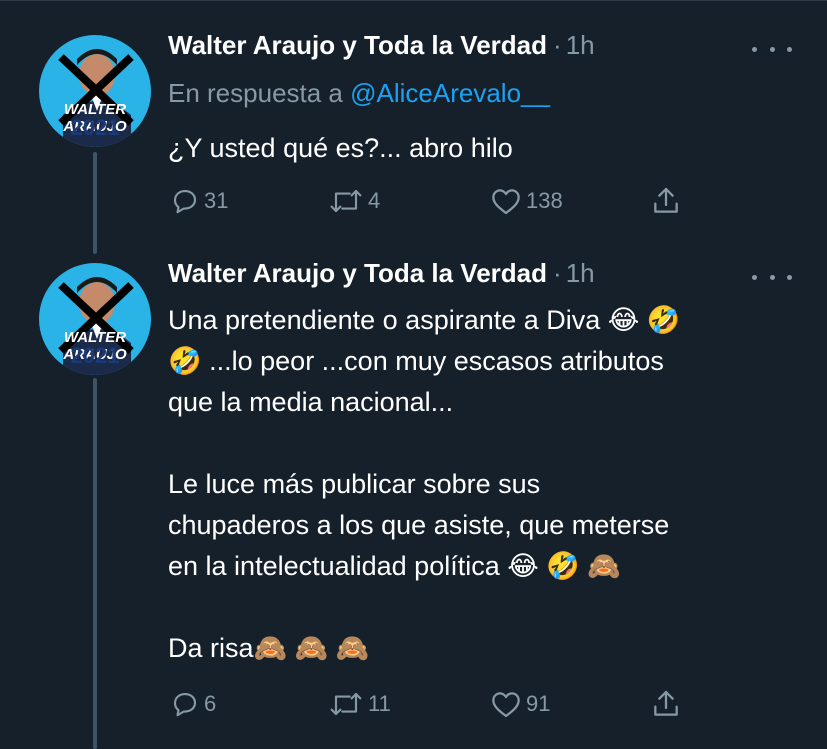  Describe the element at coordinates (199, 201) in the screenshot. I see `reply-button: 31` at that location.